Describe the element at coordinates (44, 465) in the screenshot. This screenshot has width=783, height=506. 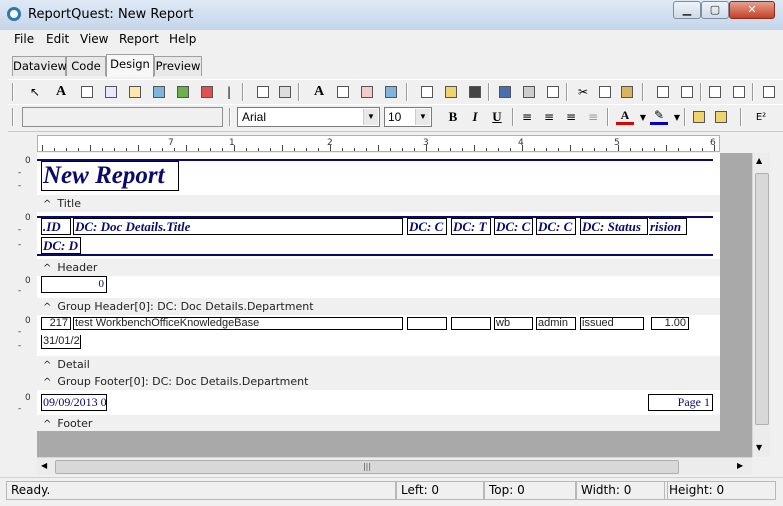
I see `chevron-left-icon: ◀` at that location.